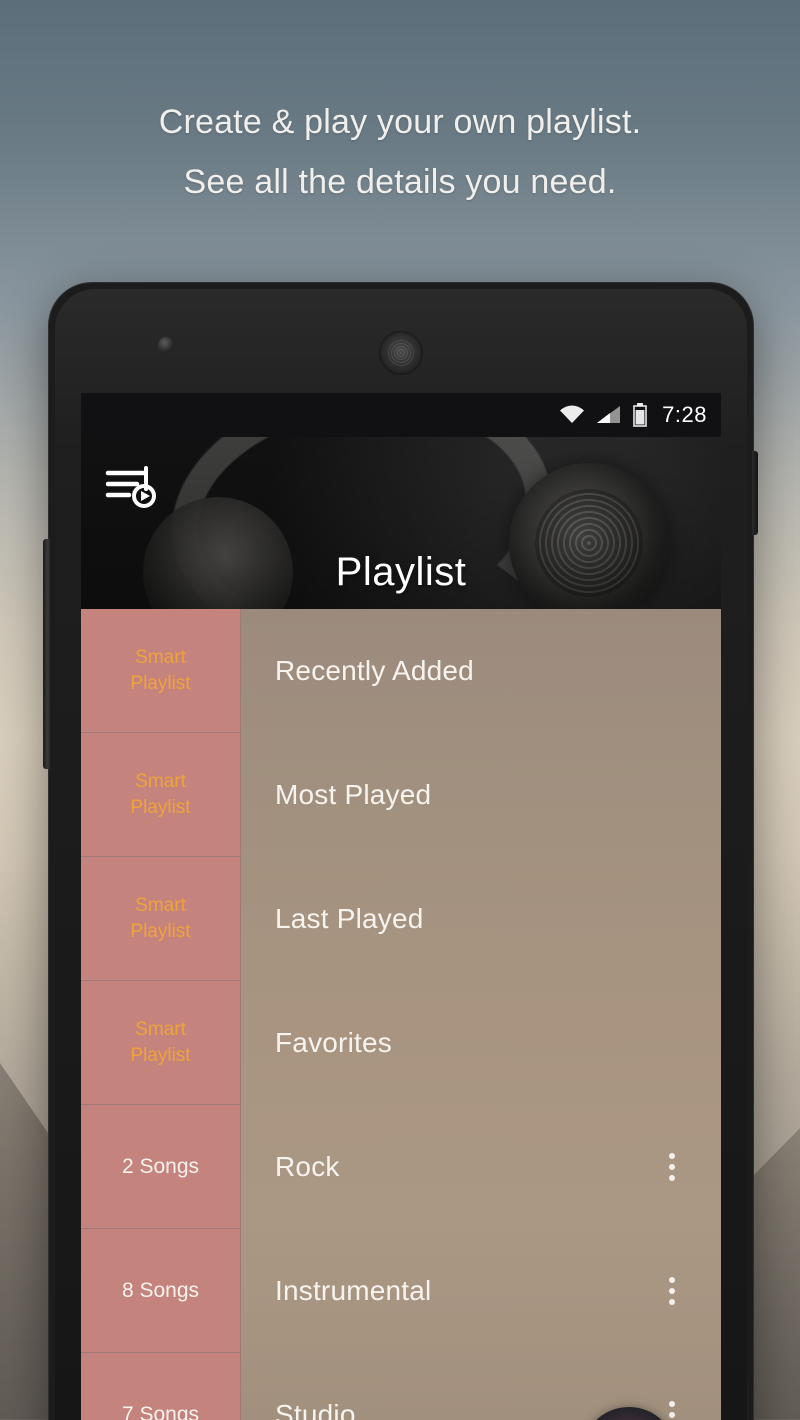 The height and width of the screenshot is (1420, 800). Describe the element at coordinates (481, 1291) in the screenshot. I see `playlist-row-main: Instrumental` at that location.